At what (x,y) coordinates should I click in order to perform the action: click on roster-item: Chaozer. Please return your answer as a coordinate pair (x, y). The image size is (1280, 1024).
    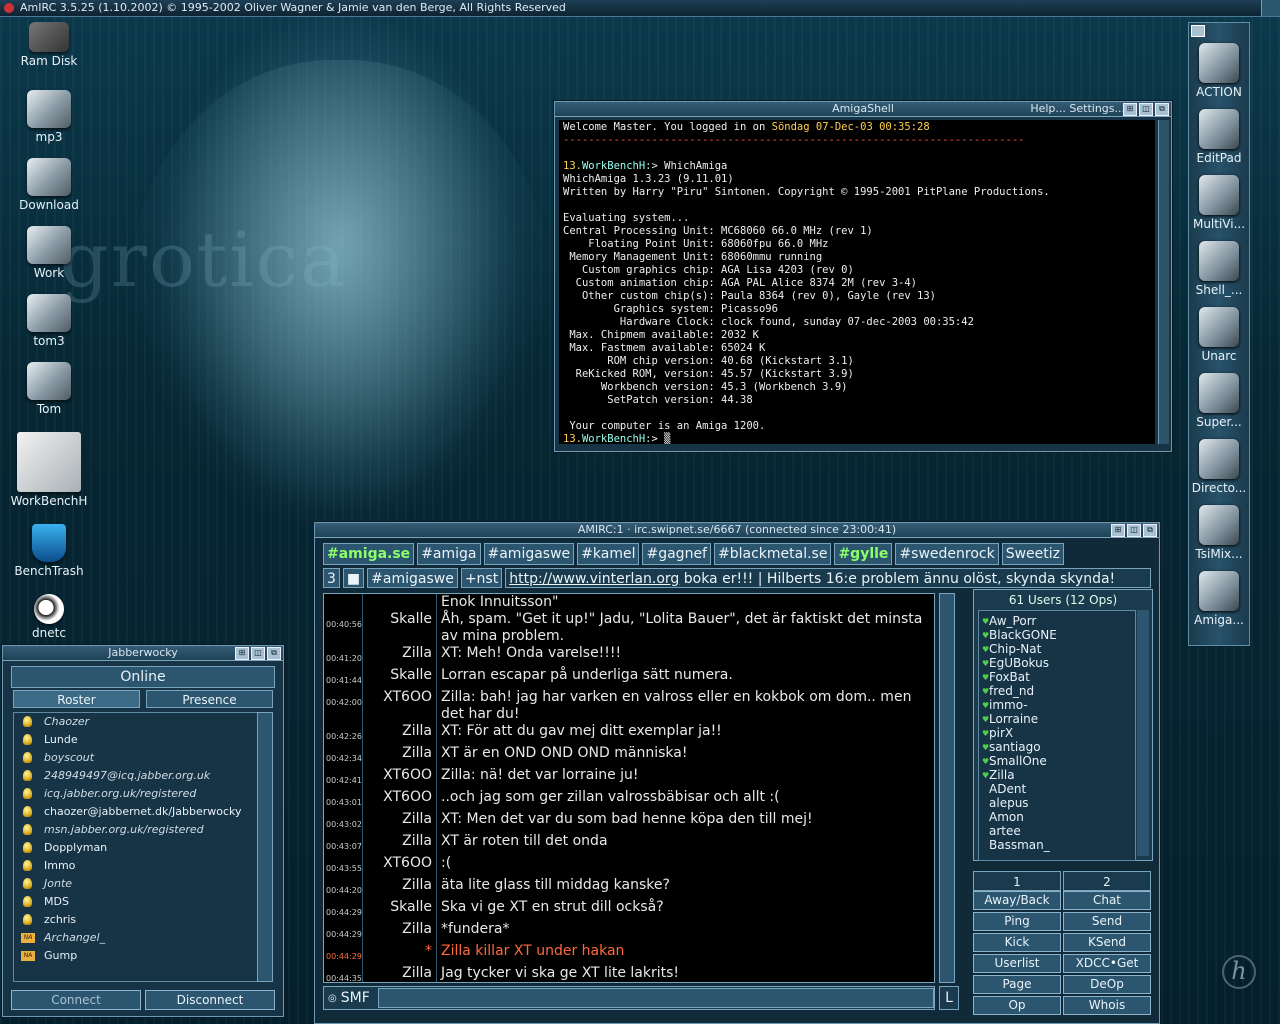
    Looking at the image, I should click on (136, 722).